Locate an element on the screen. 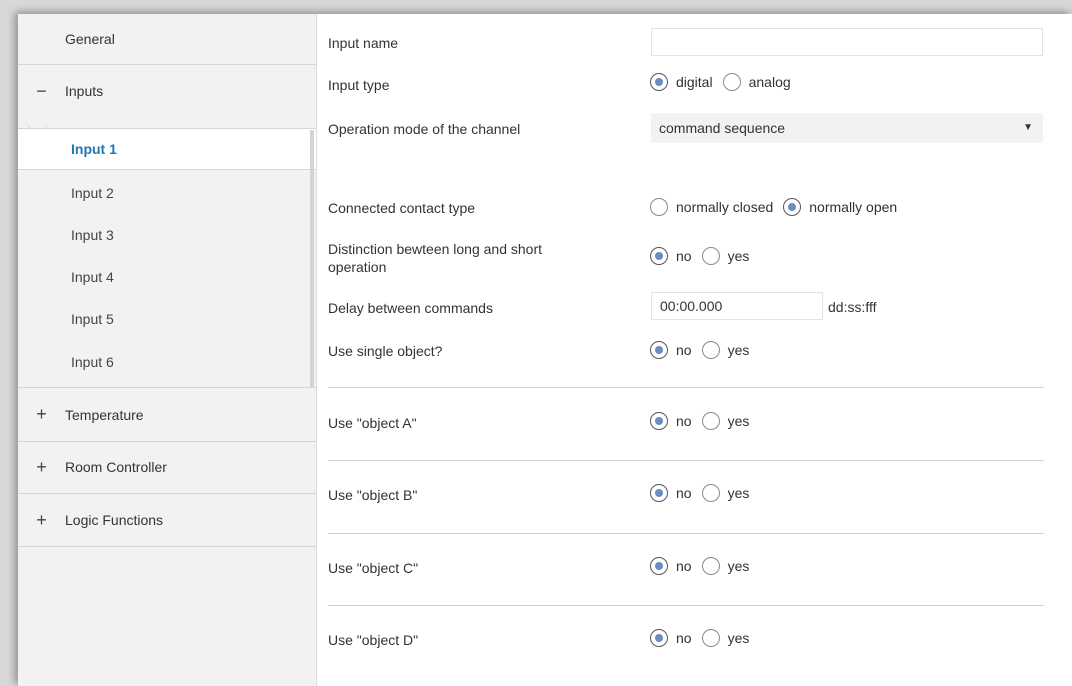 This screenshot has height=686, width=1072. sidebar-item-label: General is located at coordinates (90, 39).